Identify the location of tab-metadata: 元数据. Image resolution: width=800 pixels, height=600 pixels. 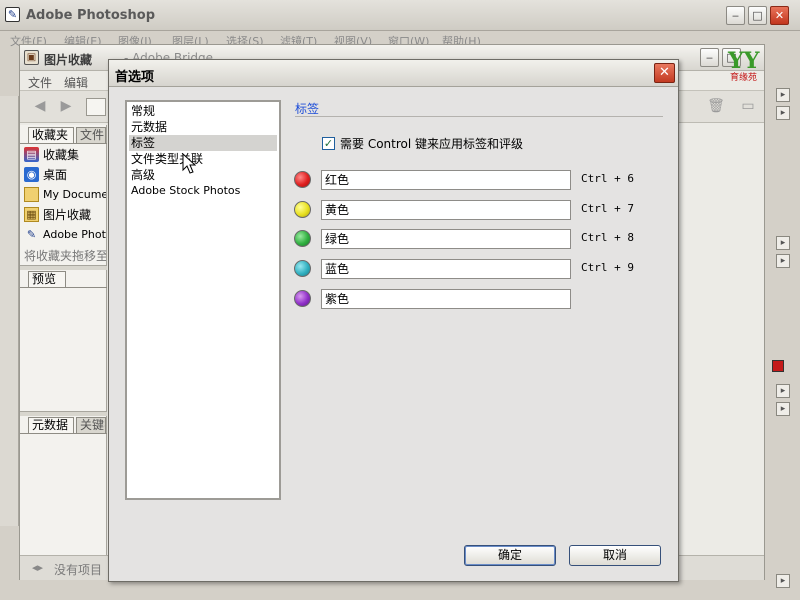
(51, 425).